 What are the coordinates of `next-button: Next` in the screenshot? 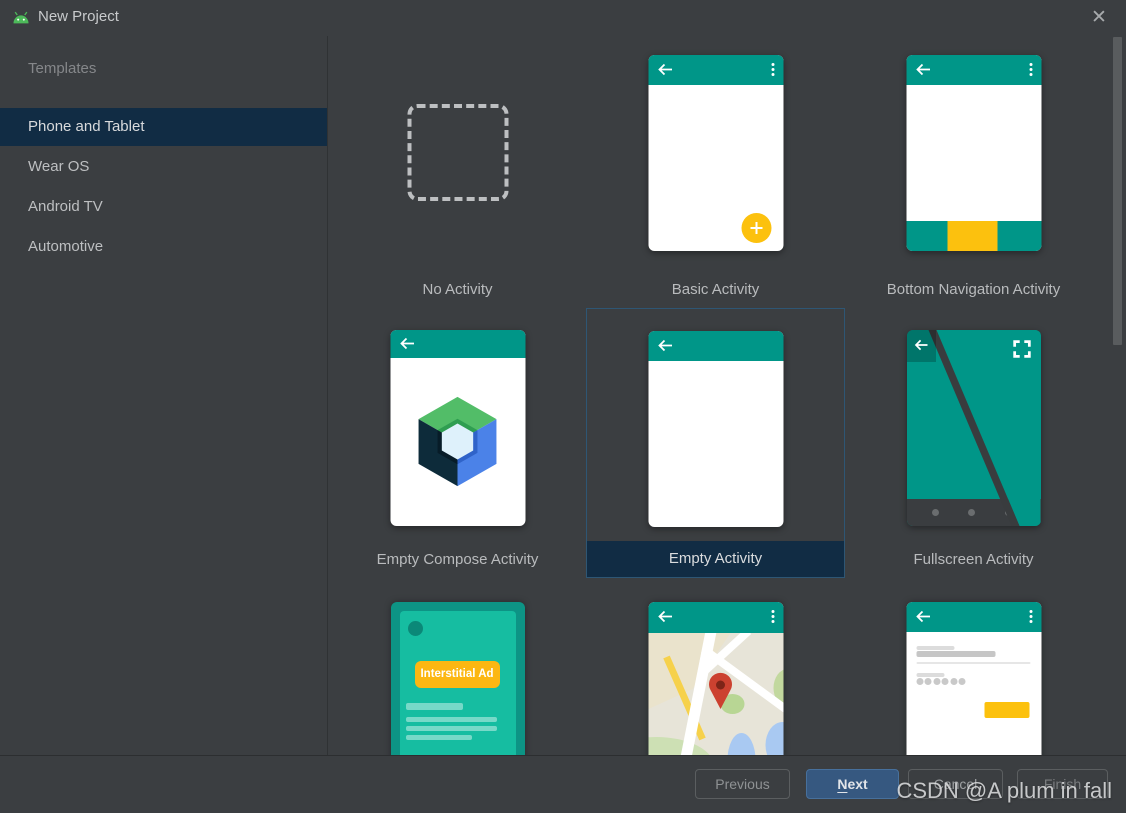 It's located at (852, 784).